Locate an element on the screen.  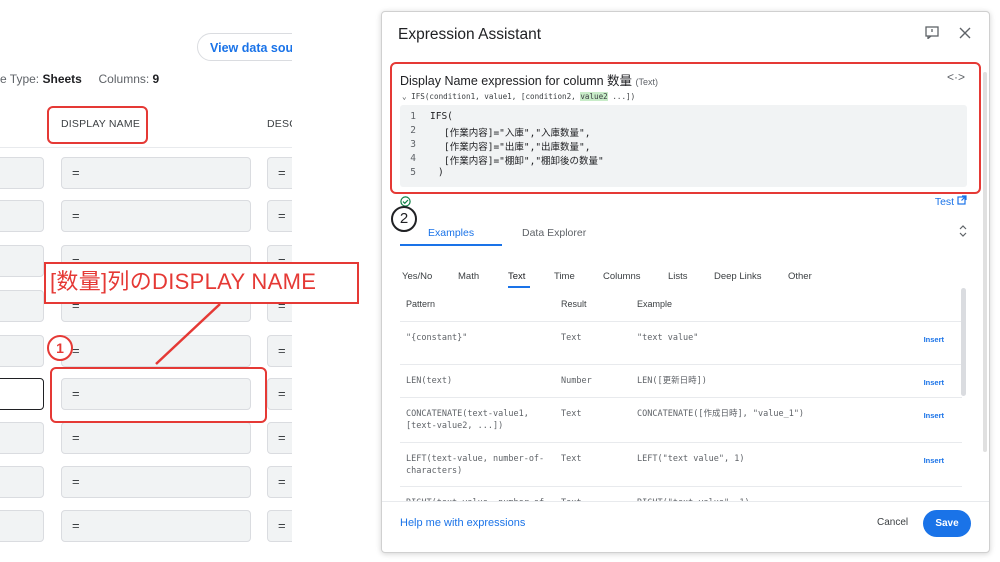
category-columns: Columns is located at coordinates (622, 276).